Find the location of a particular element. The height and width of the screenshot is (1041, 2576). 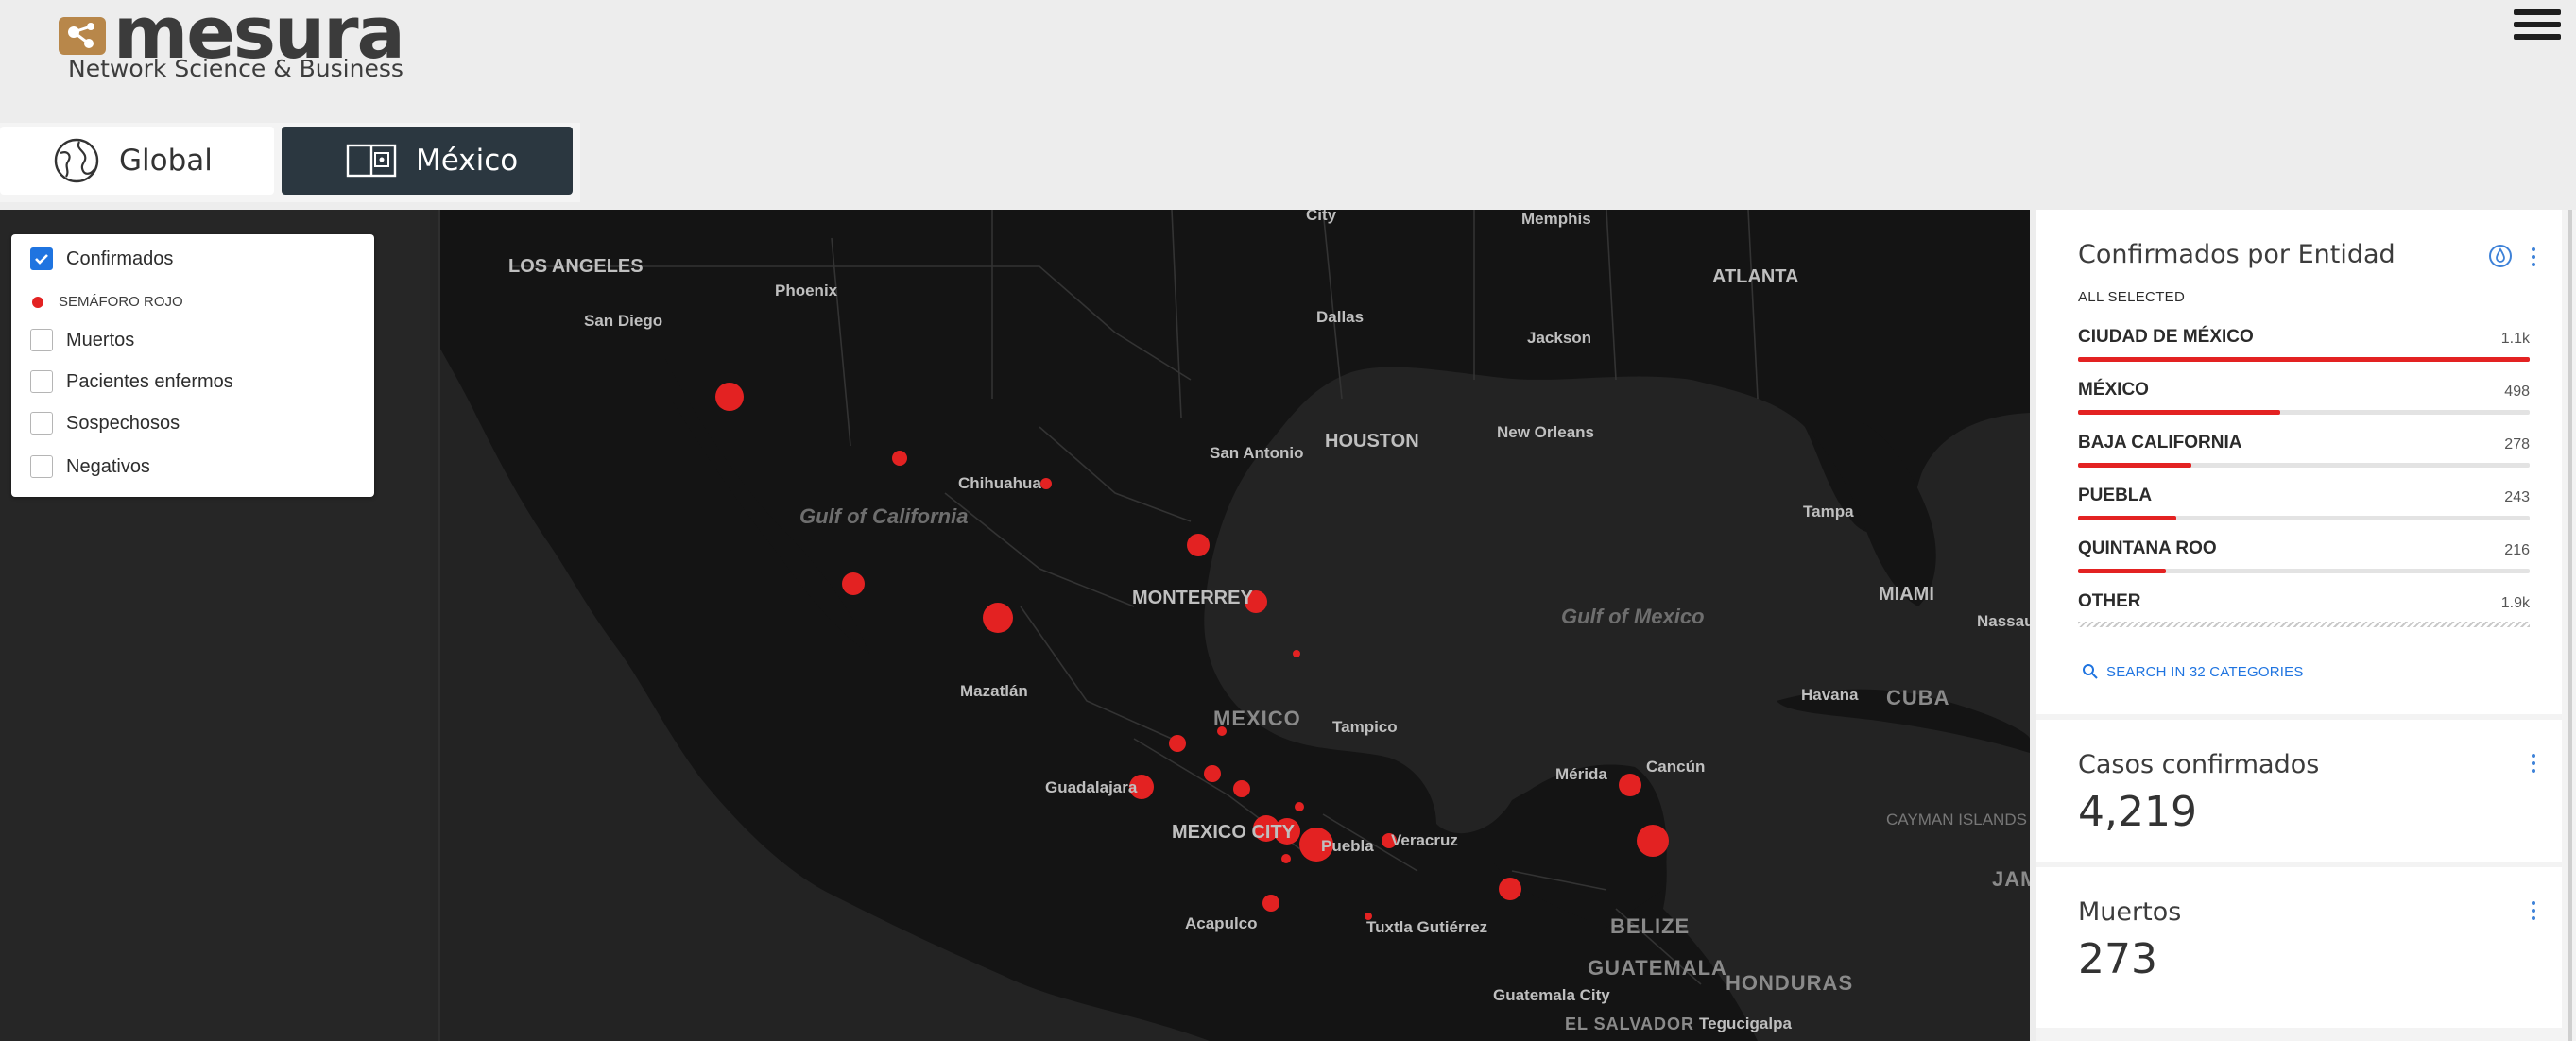

layer-sospechosos: Sospechosos is located at coordinates (105, 423).